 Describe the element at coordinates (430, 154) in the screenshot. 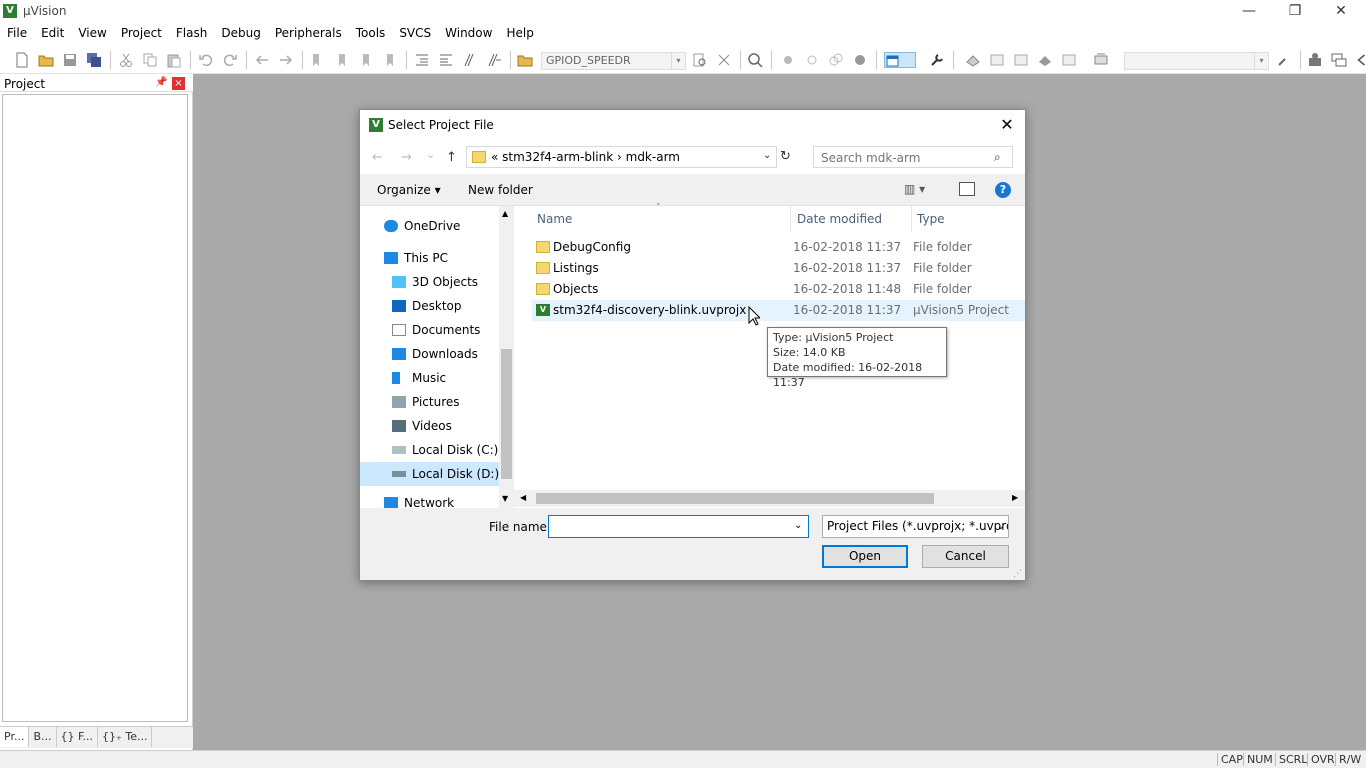

I see `recent-locations-chevron-icon: ⌄` at that location.